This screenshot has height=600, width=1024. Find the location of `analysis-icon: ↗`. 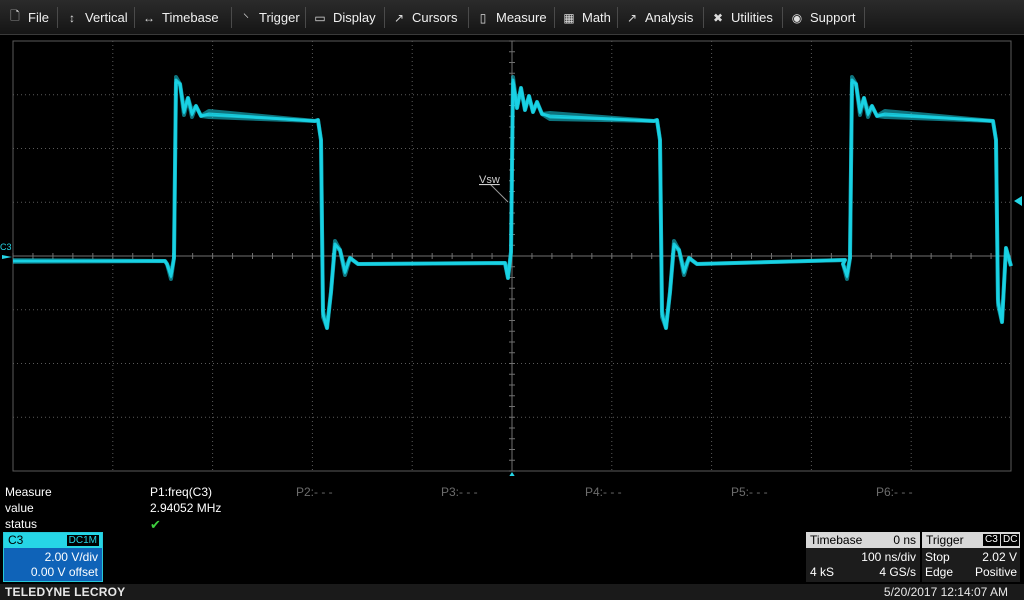

analysis-icon: ↗ is located at coordinates (632, 17).